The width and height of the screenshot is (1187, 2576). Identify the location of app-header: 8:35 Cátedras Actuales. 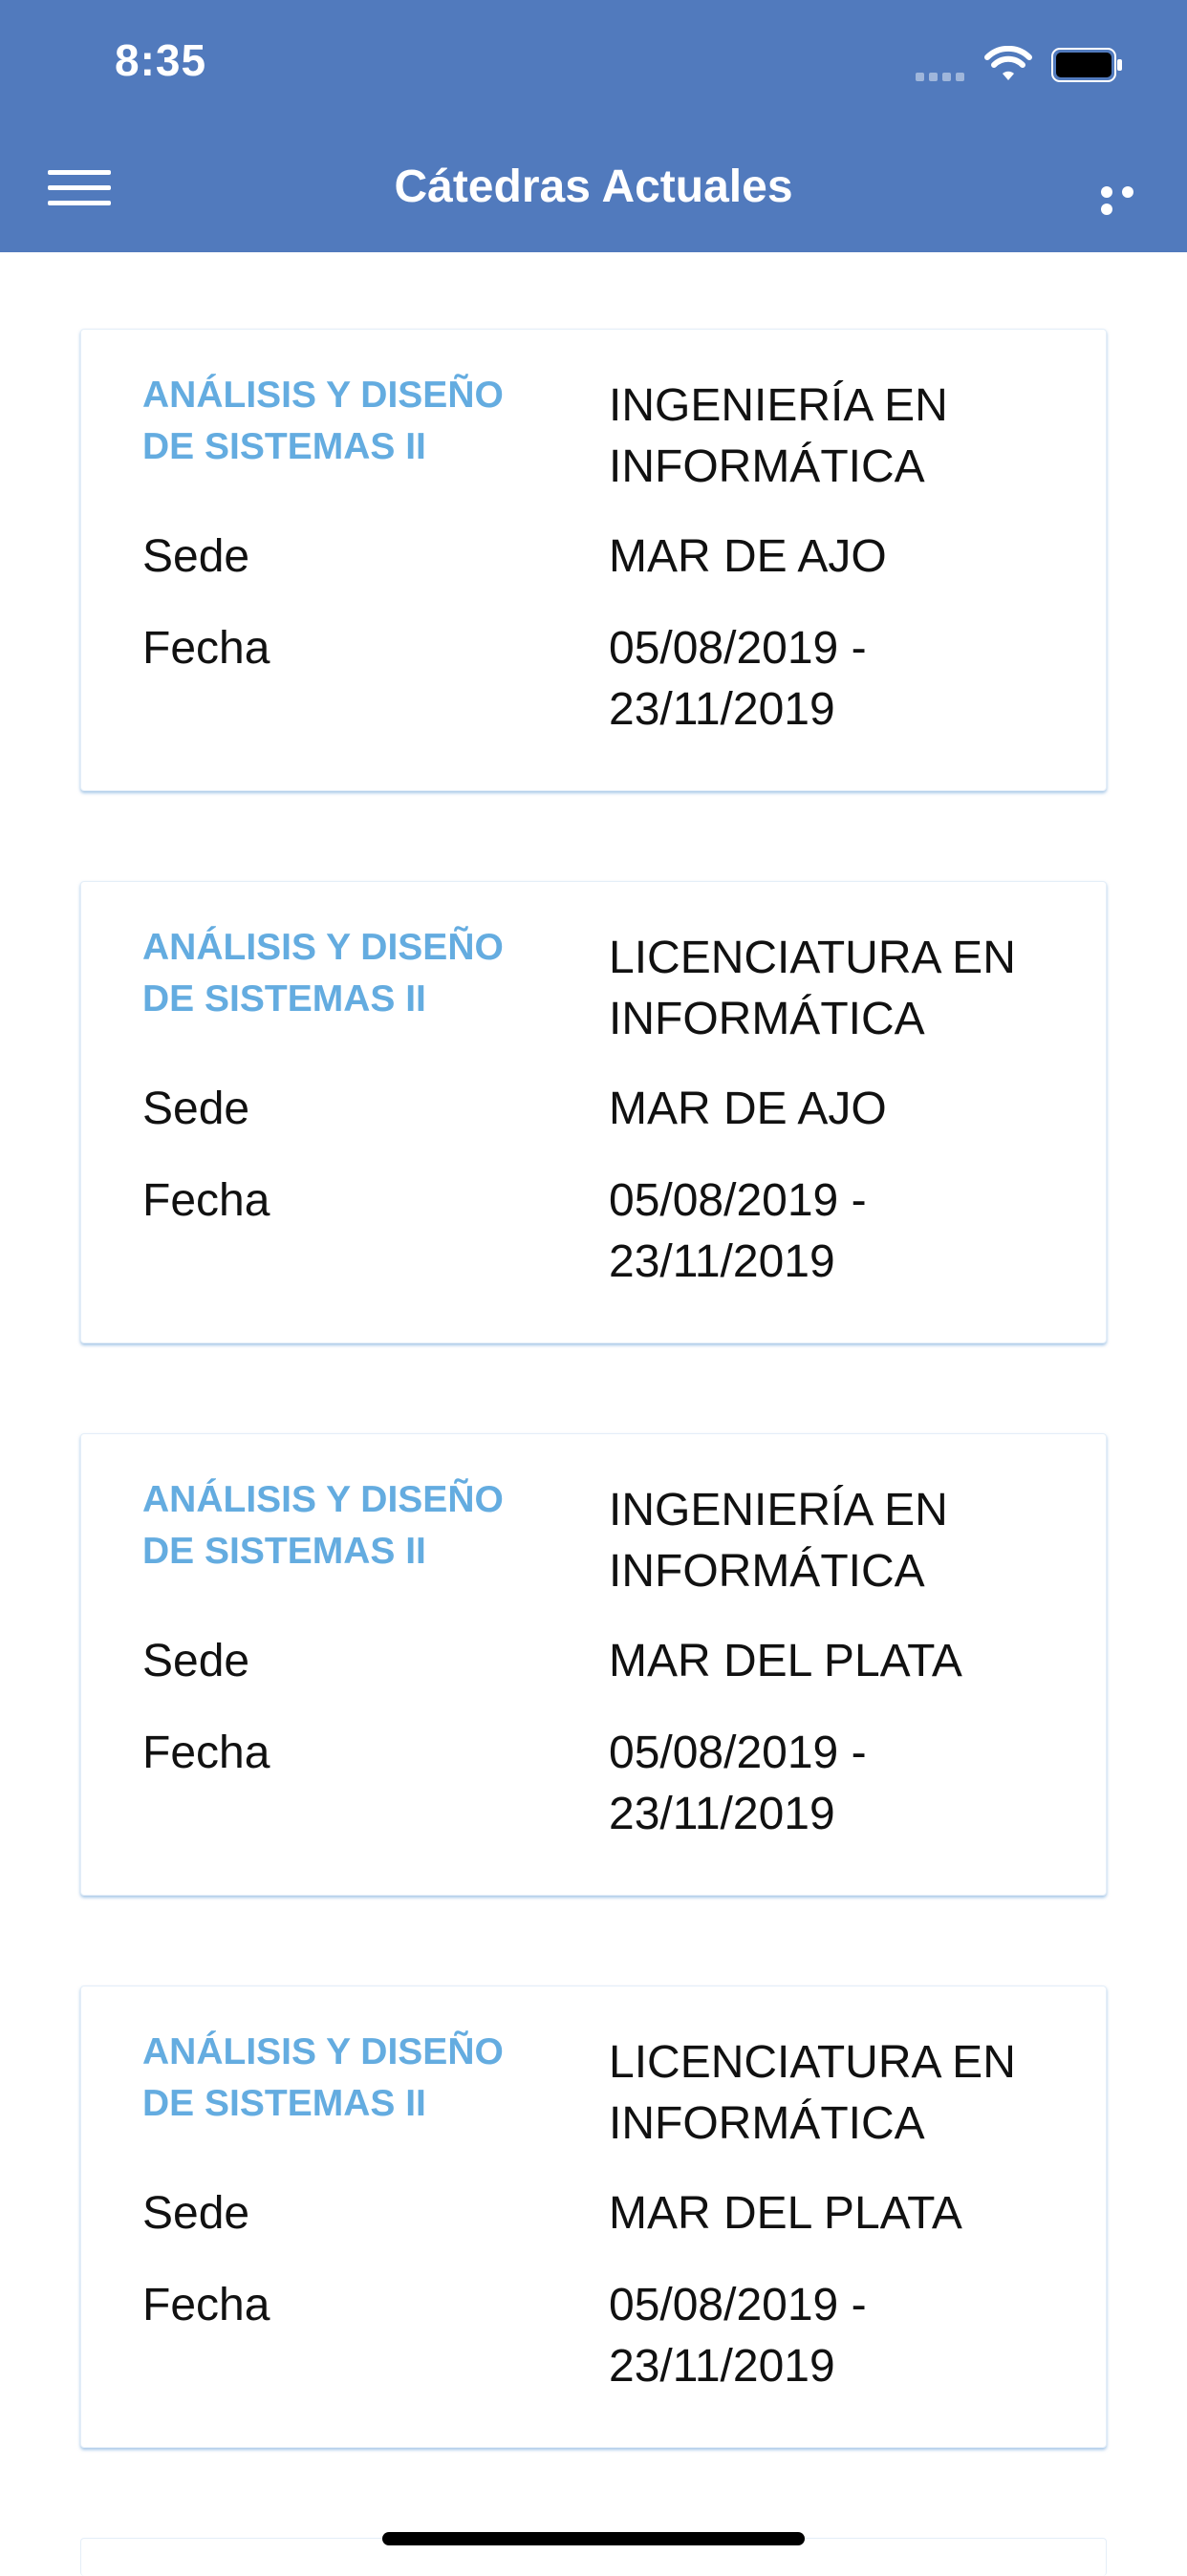
(593, 126).